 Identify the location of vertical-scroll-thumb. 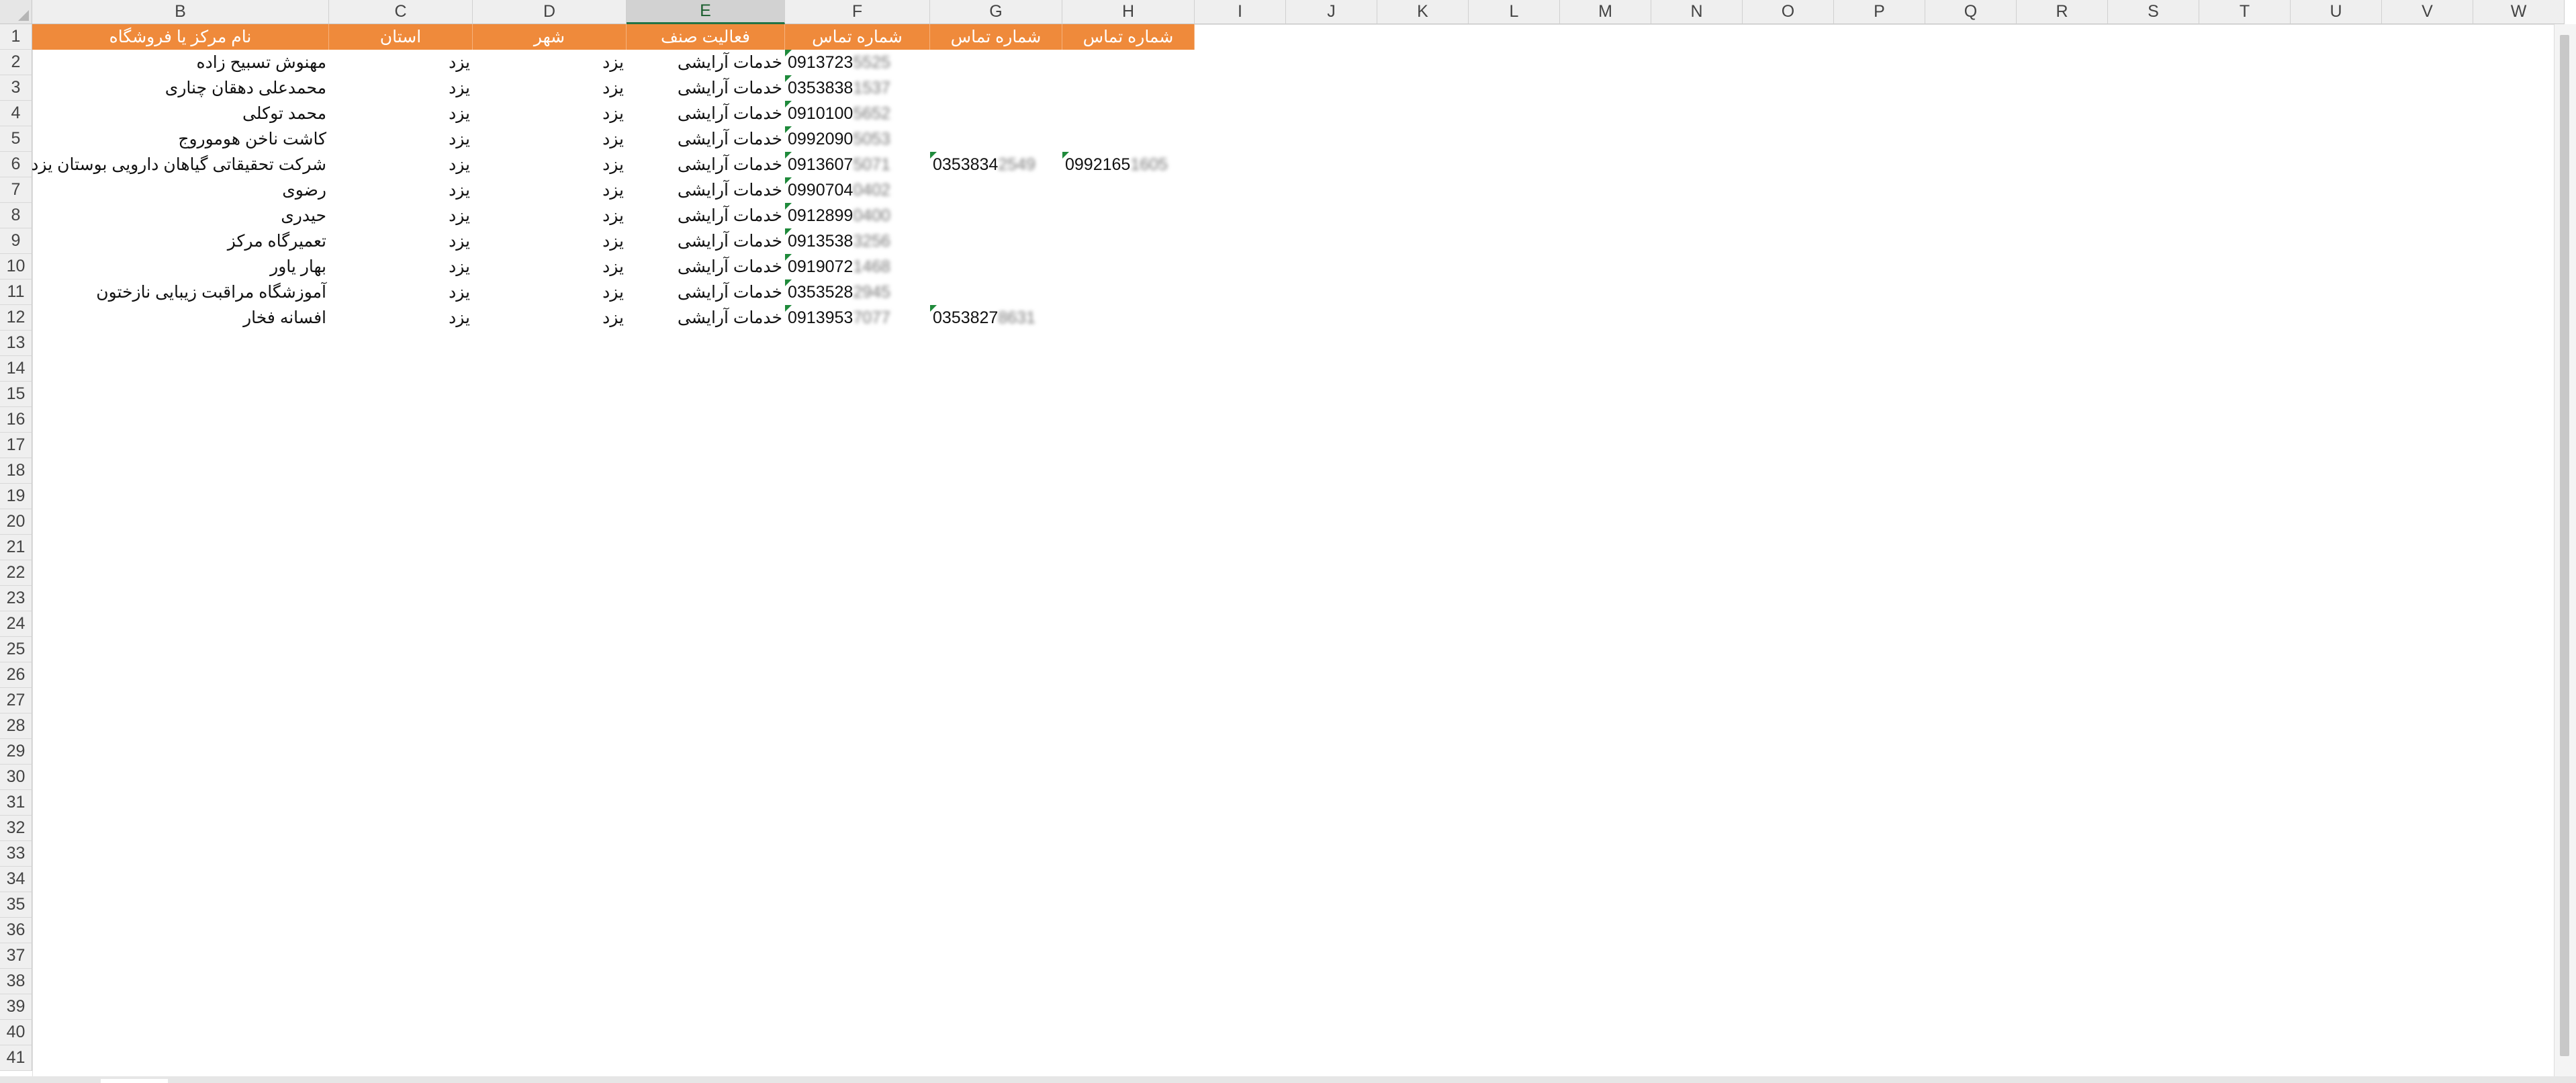
(2564, 545).